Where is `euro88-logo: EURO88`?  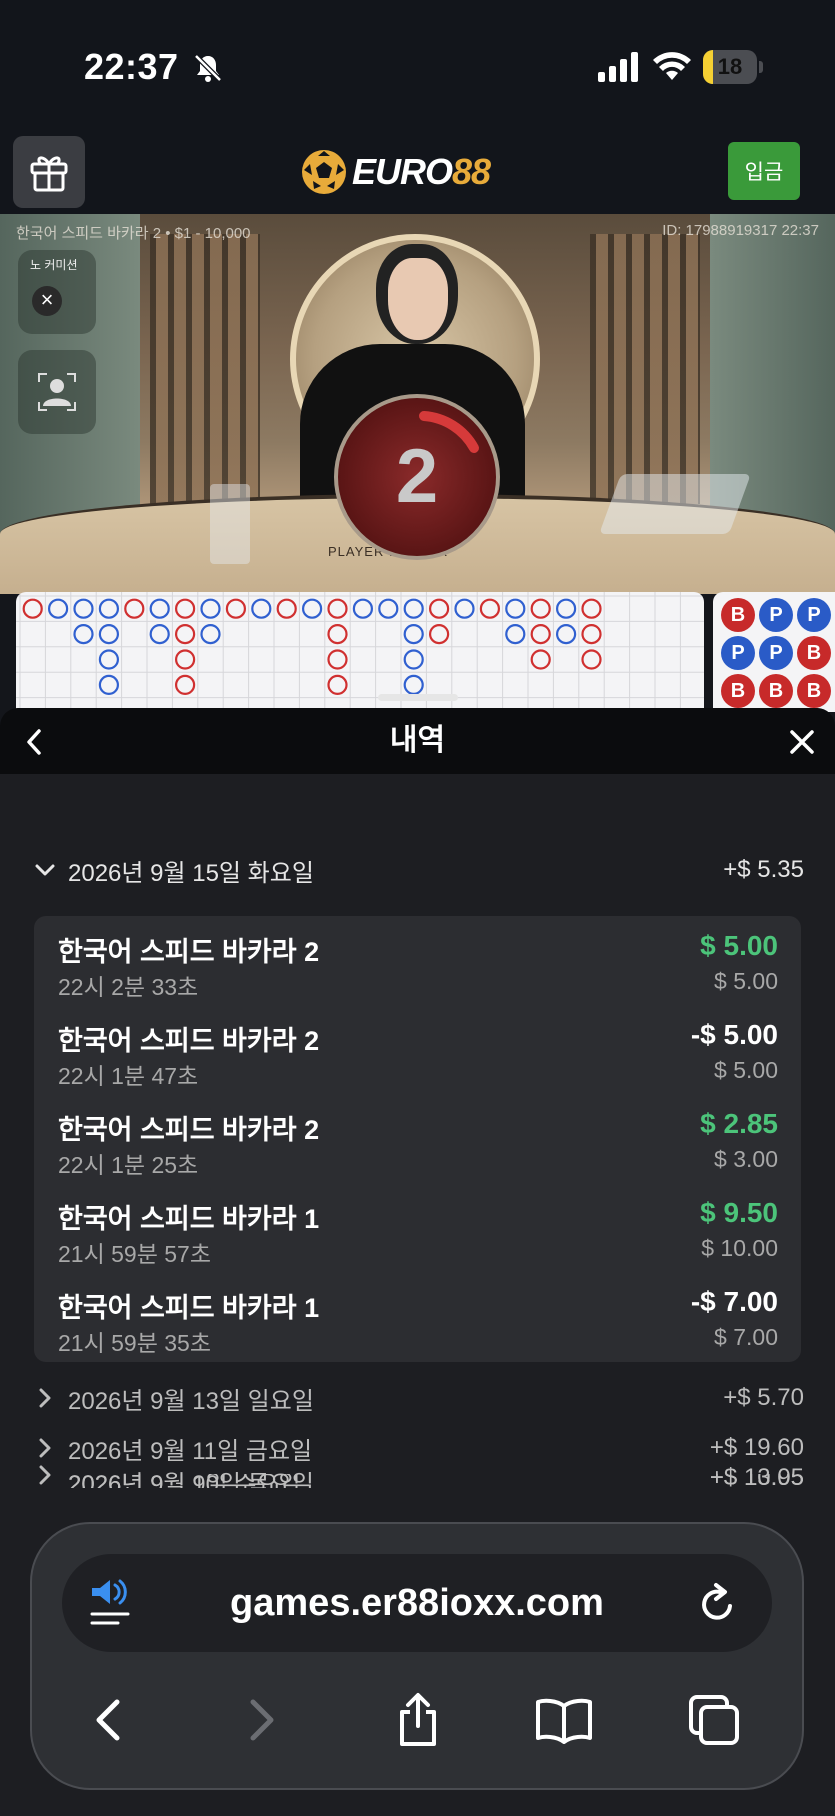 euro88-logo: EURO88 is located at coordinates (395, 172).